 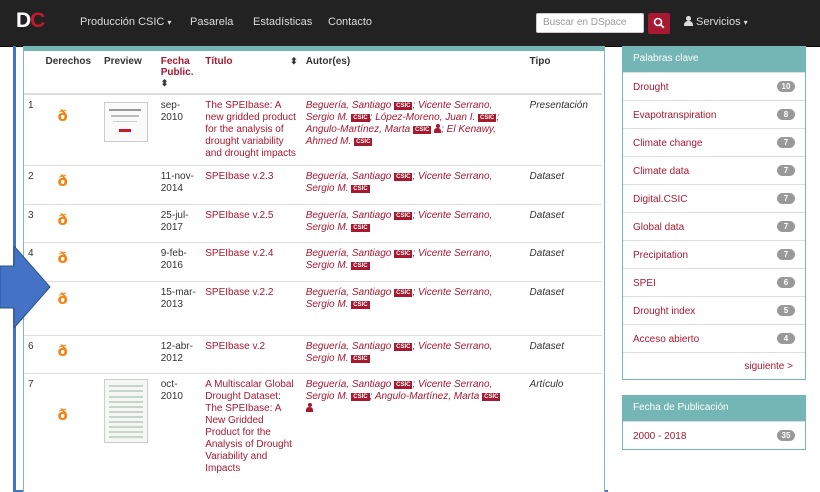 What do you see at coordinates (745, 22) in the screenshot?
I see `chevron-down-icon: ▾` at bounding box center [745, 22].